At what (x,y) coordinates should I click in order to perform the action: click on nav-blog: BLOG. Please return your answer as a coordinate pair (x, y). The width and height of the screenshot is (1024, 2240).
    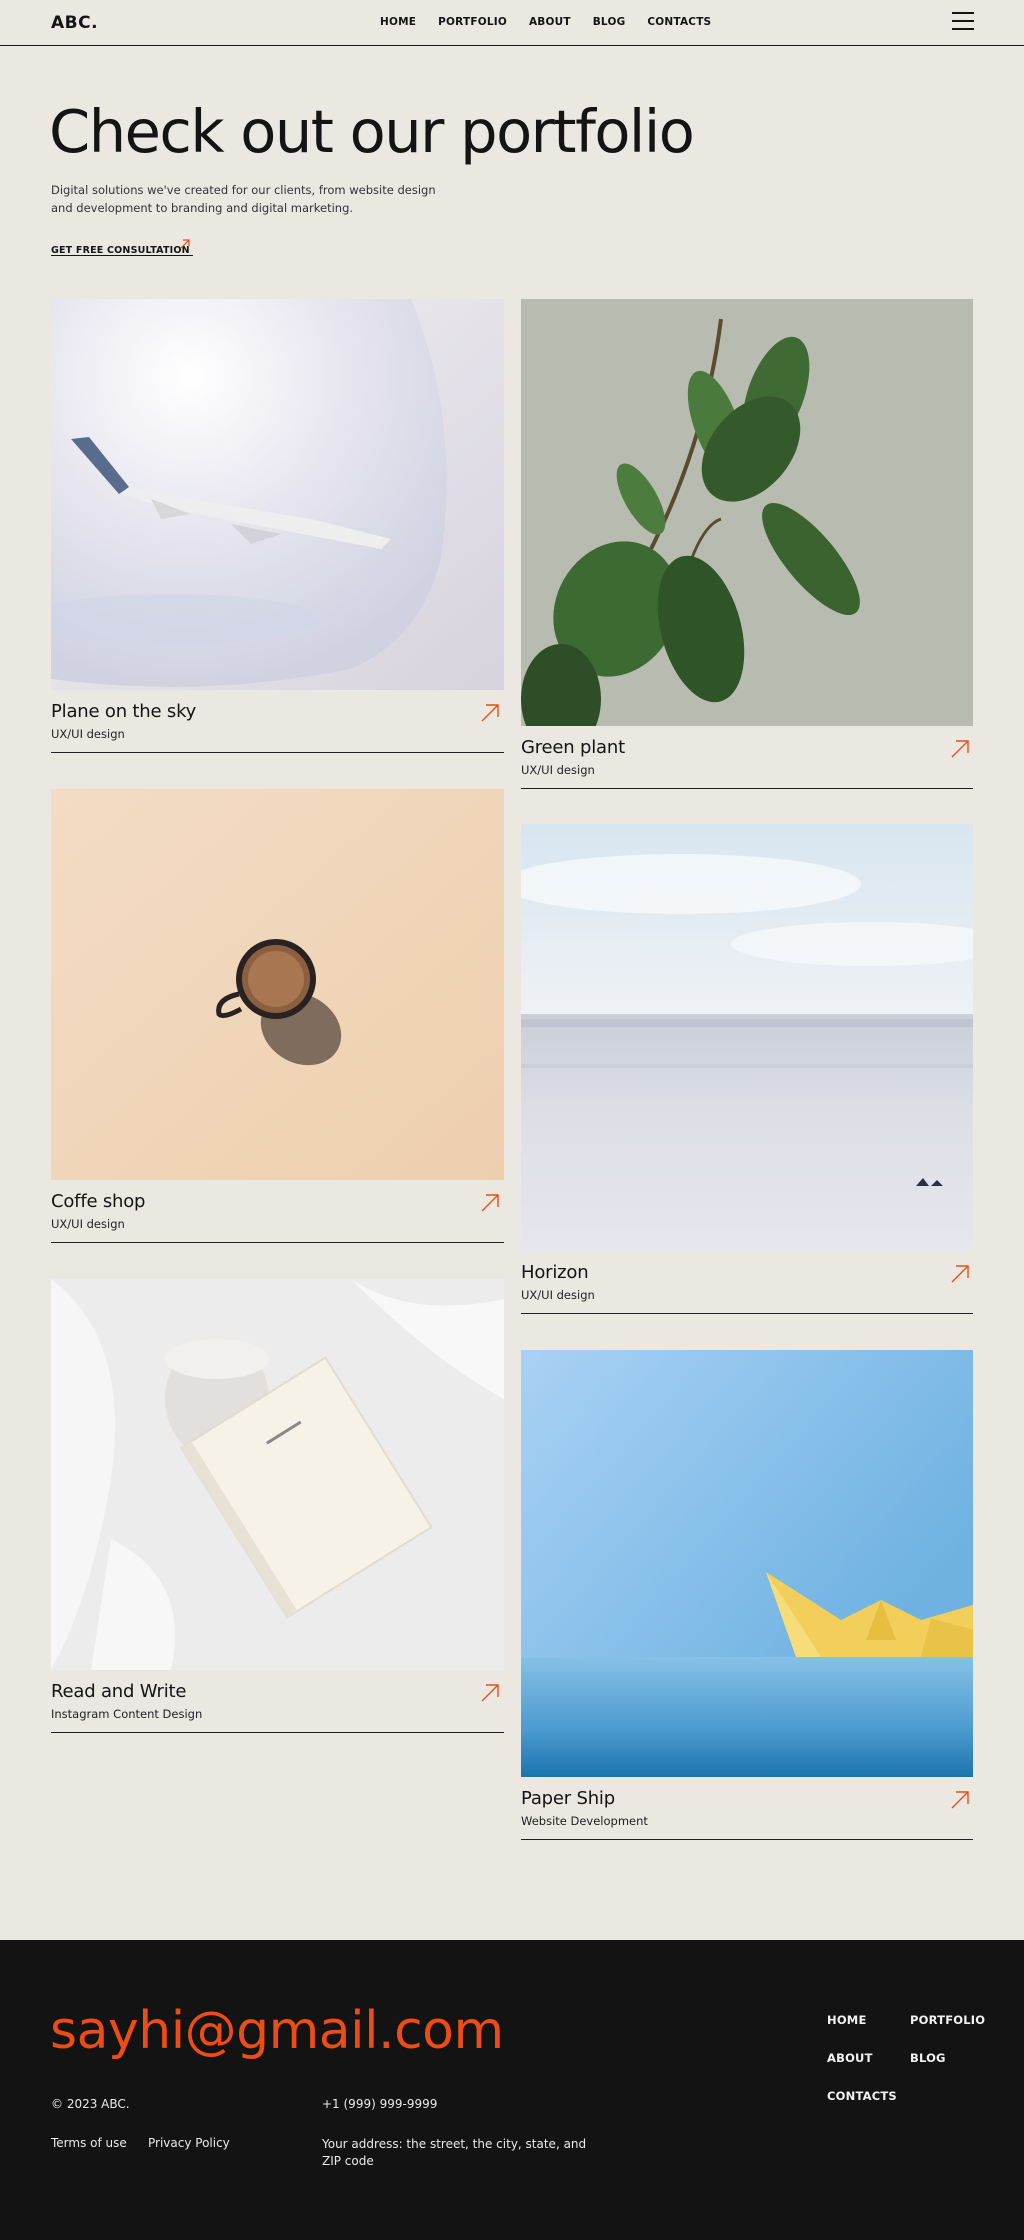
    Looking at the image, I should click on (609, 22).